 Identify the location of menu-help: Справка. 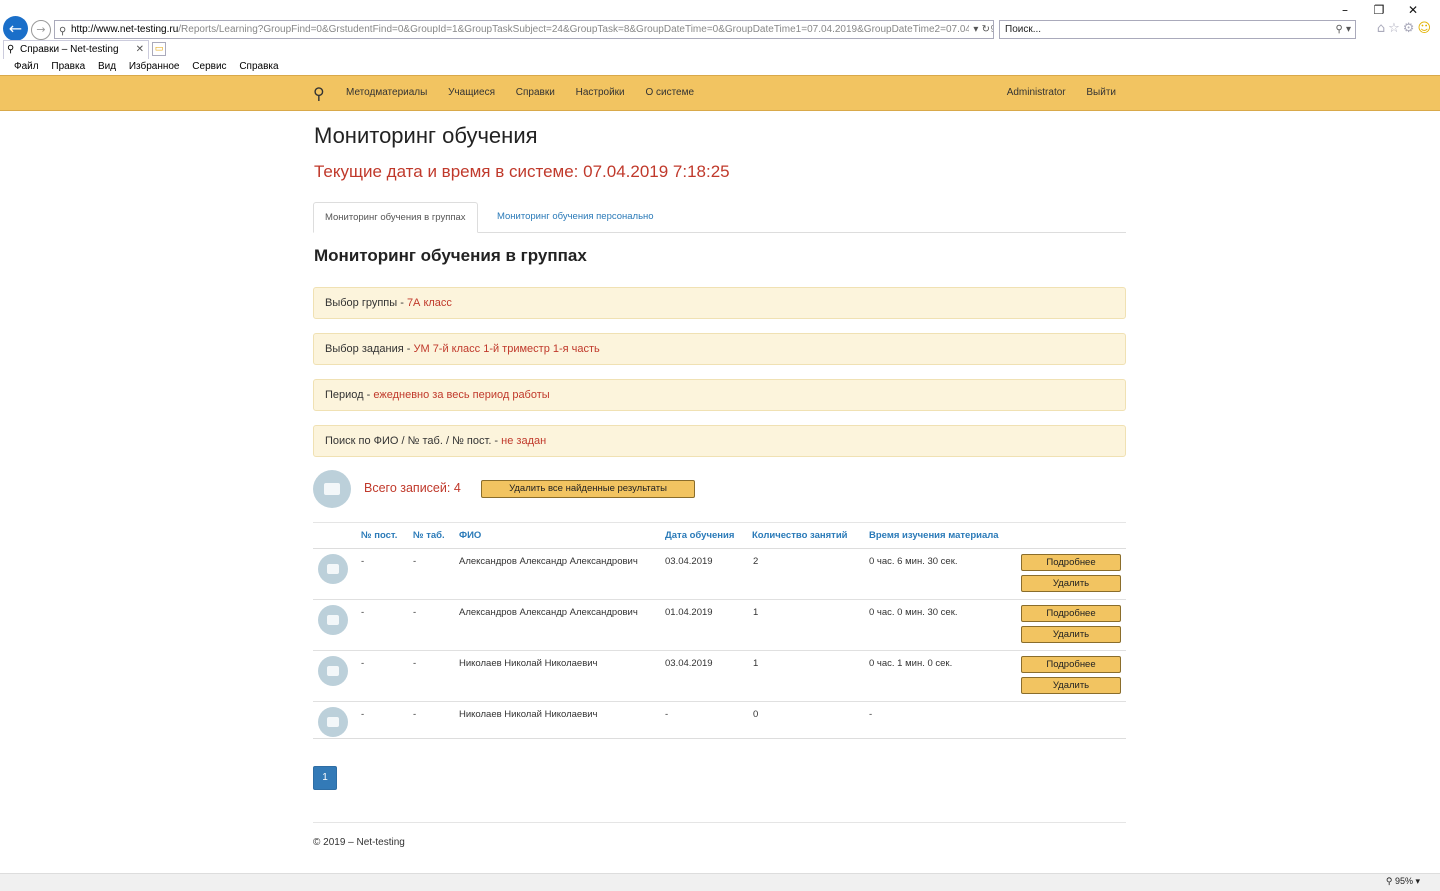
(258, 66).